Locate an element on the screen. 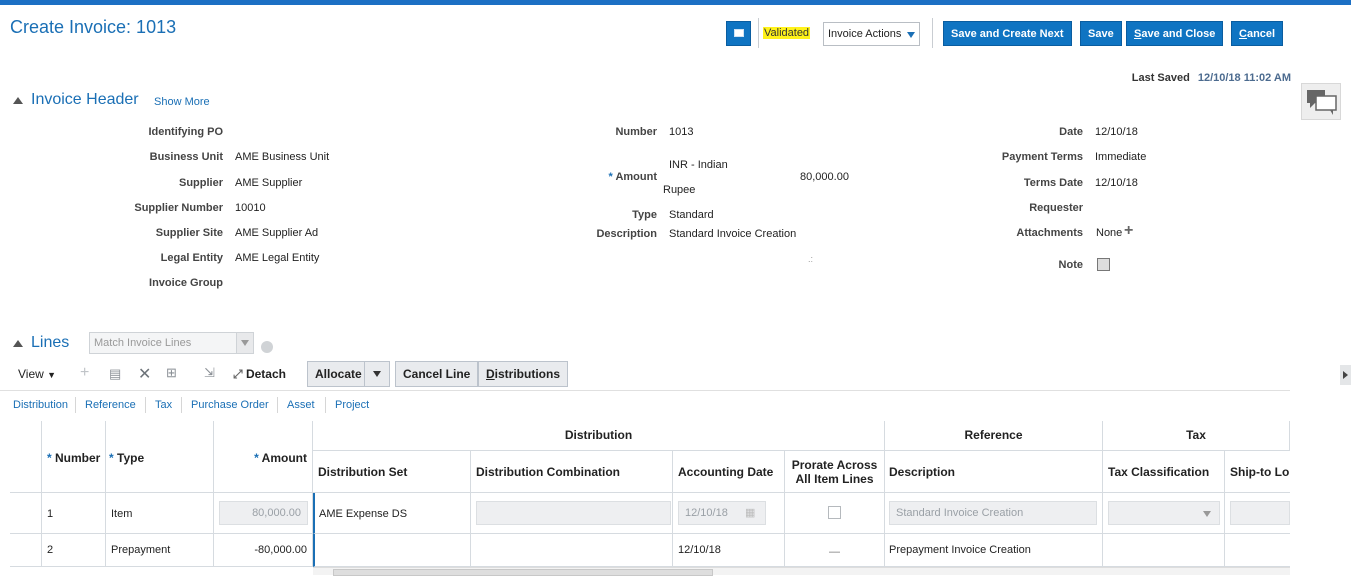 The image size is (1351, 576). col-prorate-label-1: Prorate Across is located at coordinates (834, 465).